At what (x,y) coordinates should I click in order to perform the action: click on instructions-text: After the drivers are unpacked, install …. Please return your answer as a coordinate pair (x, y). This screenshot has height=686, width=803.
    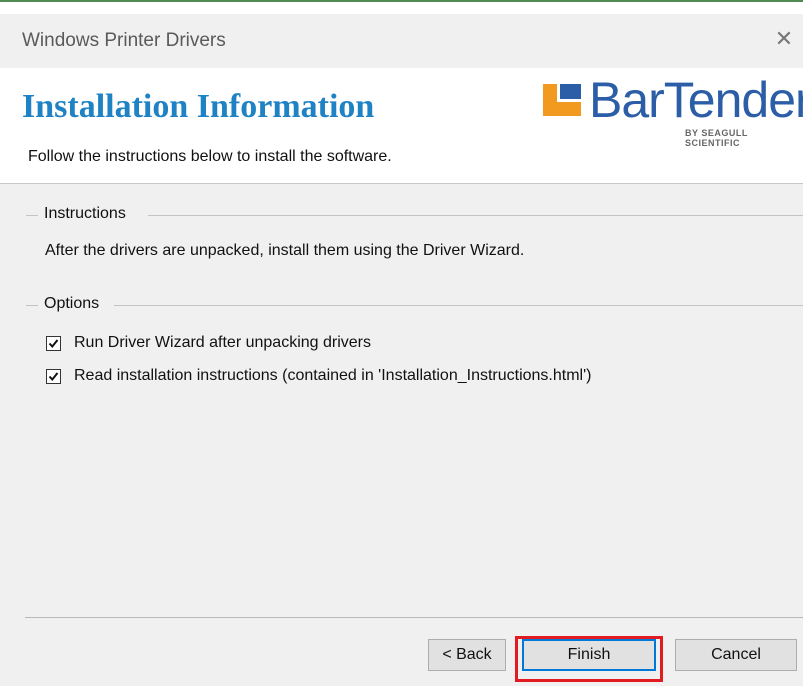
    Looking at the image, I should click on (285, 250).